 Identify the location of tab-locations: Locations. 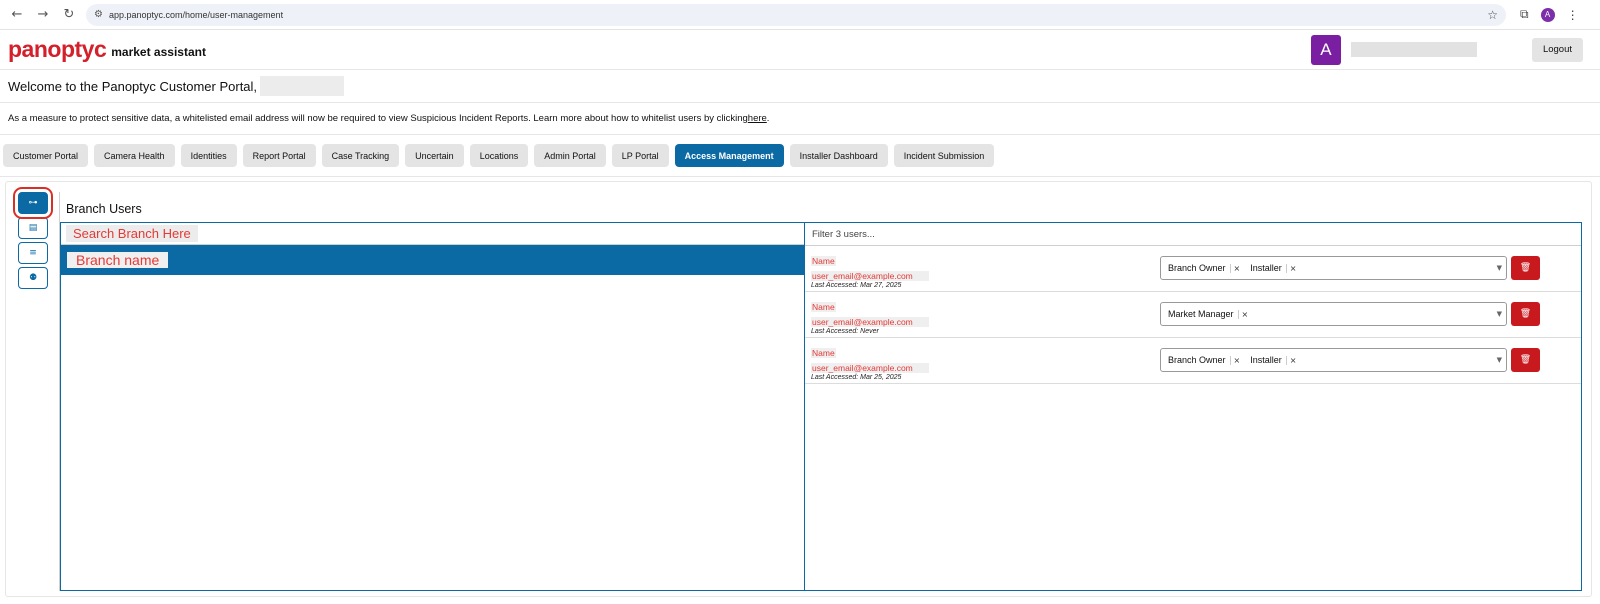
(499, 155).